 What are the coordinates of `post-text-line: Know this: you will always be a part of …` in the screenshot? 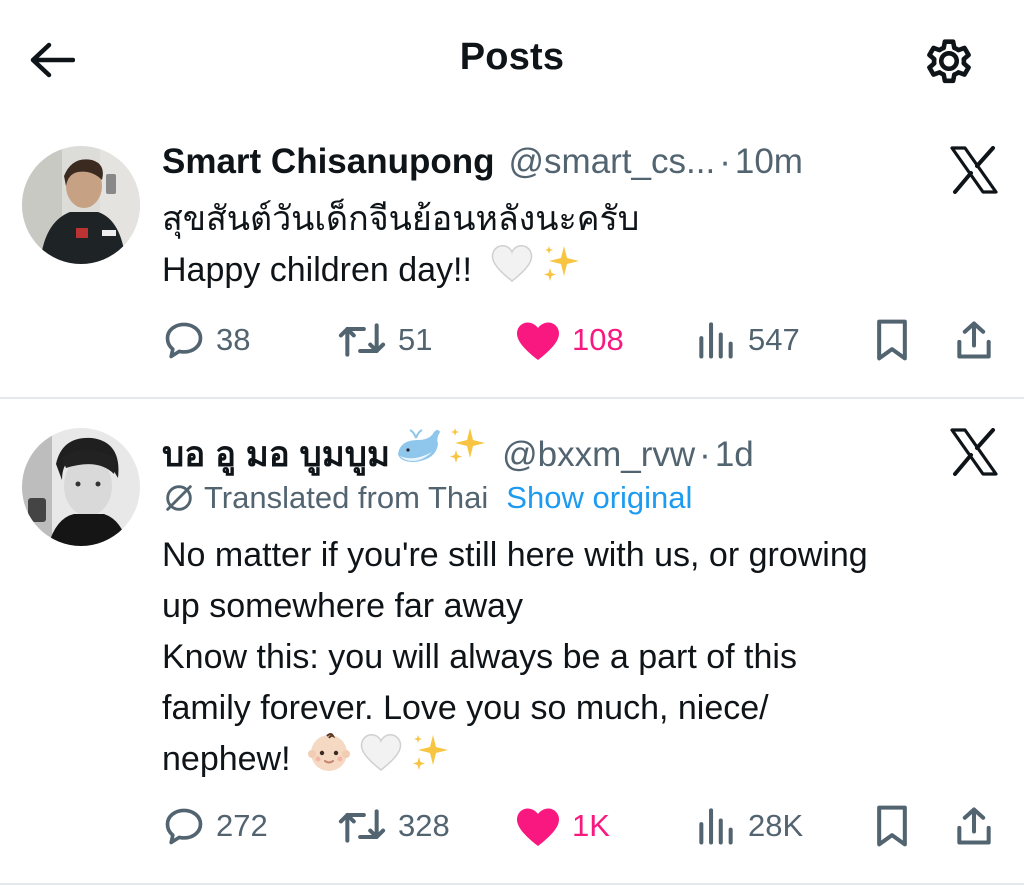 It's located at (479, 657).